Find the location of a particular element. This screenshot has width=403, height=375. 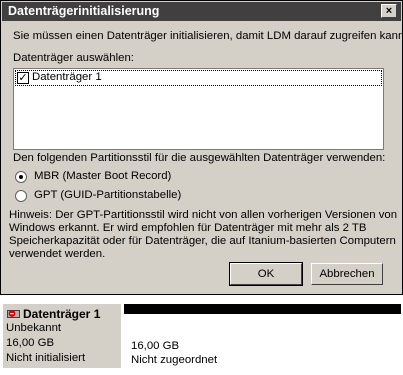

partition-status: Nicht zugeordnet is located at coordinates (174, 360).